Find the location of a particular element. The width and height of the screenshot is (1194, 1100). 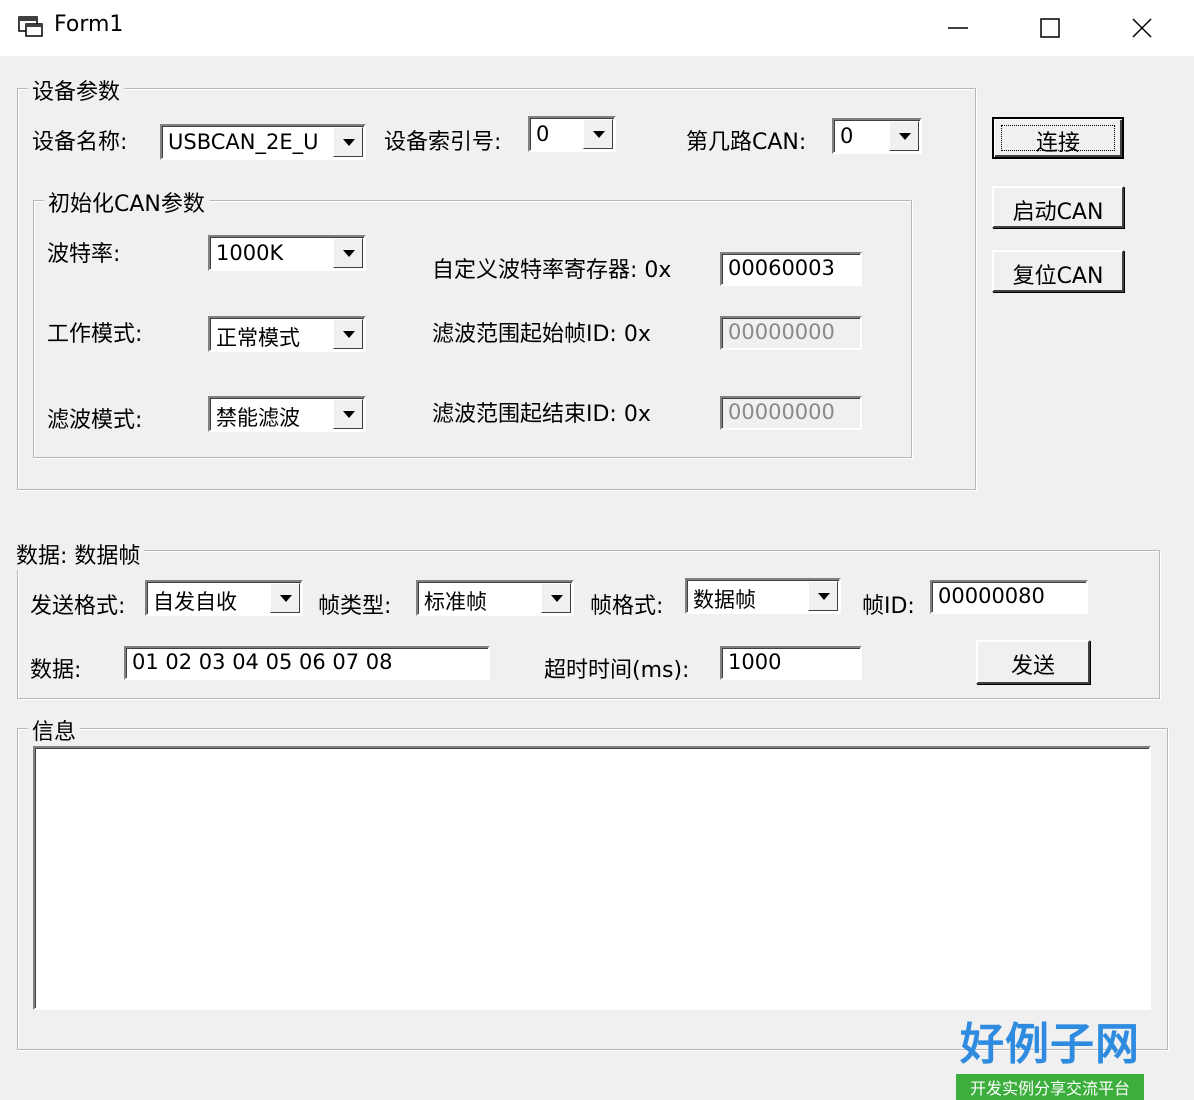

send-format-combo: 自发自收 is located at coordinates (224, 598).